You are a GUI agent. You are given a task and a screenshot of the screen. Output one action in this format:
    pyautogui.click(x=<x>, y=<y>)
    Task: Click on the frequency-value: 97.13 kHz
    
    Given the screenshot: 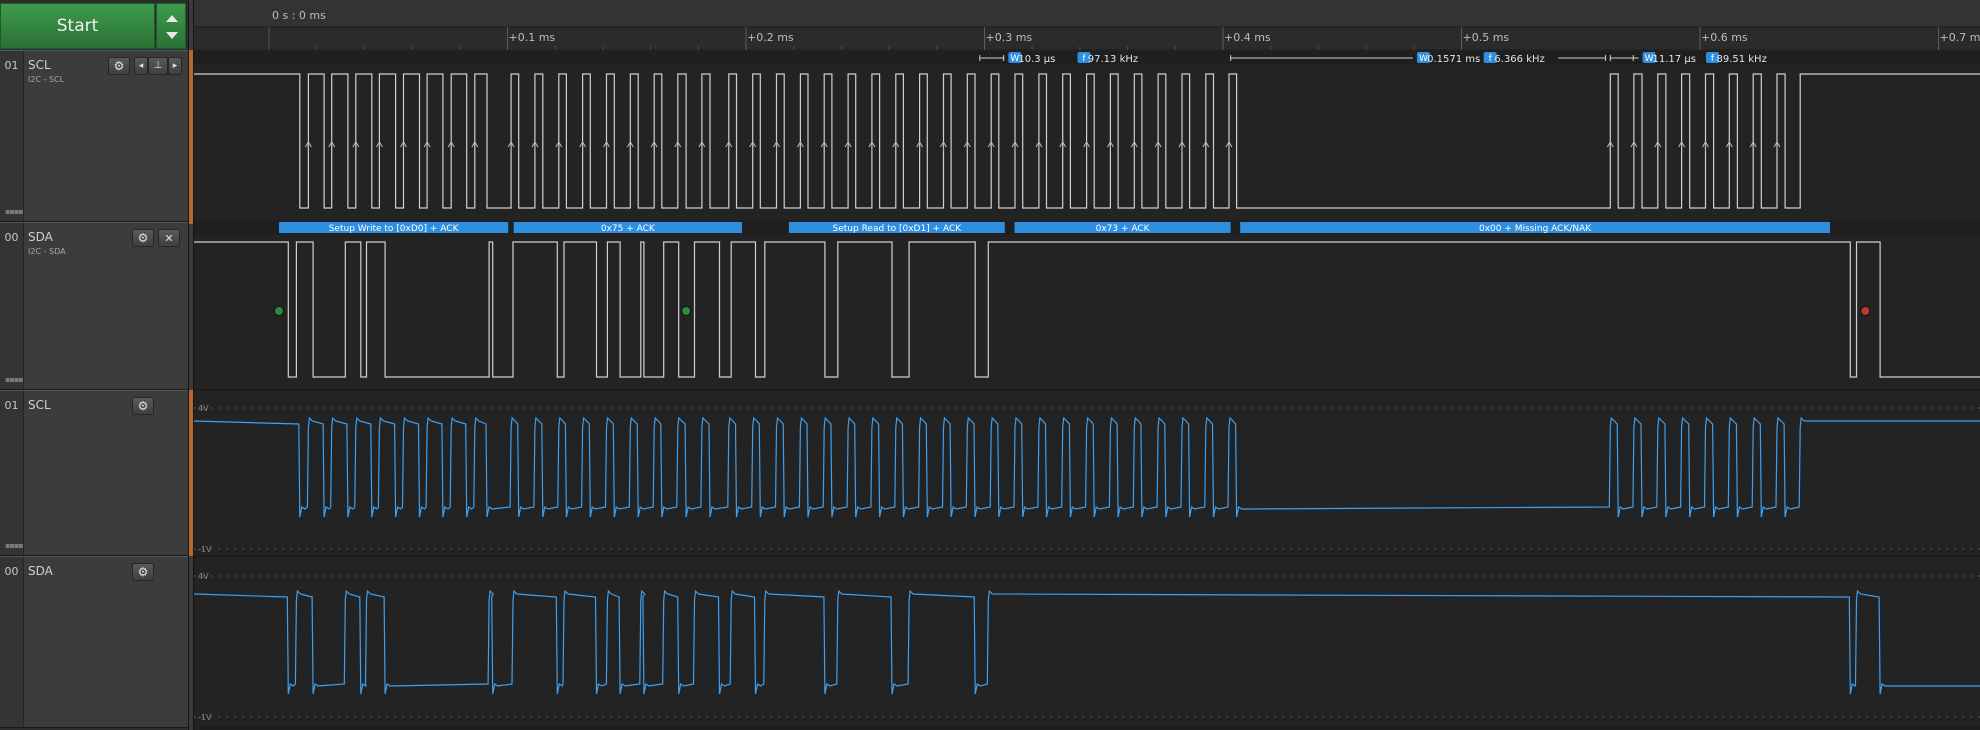 What is the action you would take?
    pyautogui.click(x=1113, y=59)
    